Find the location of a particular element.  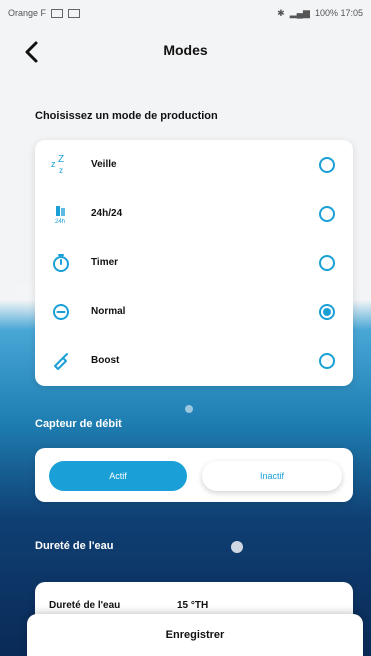

save-button: Enregistrer is located at coordinates (195, 635).